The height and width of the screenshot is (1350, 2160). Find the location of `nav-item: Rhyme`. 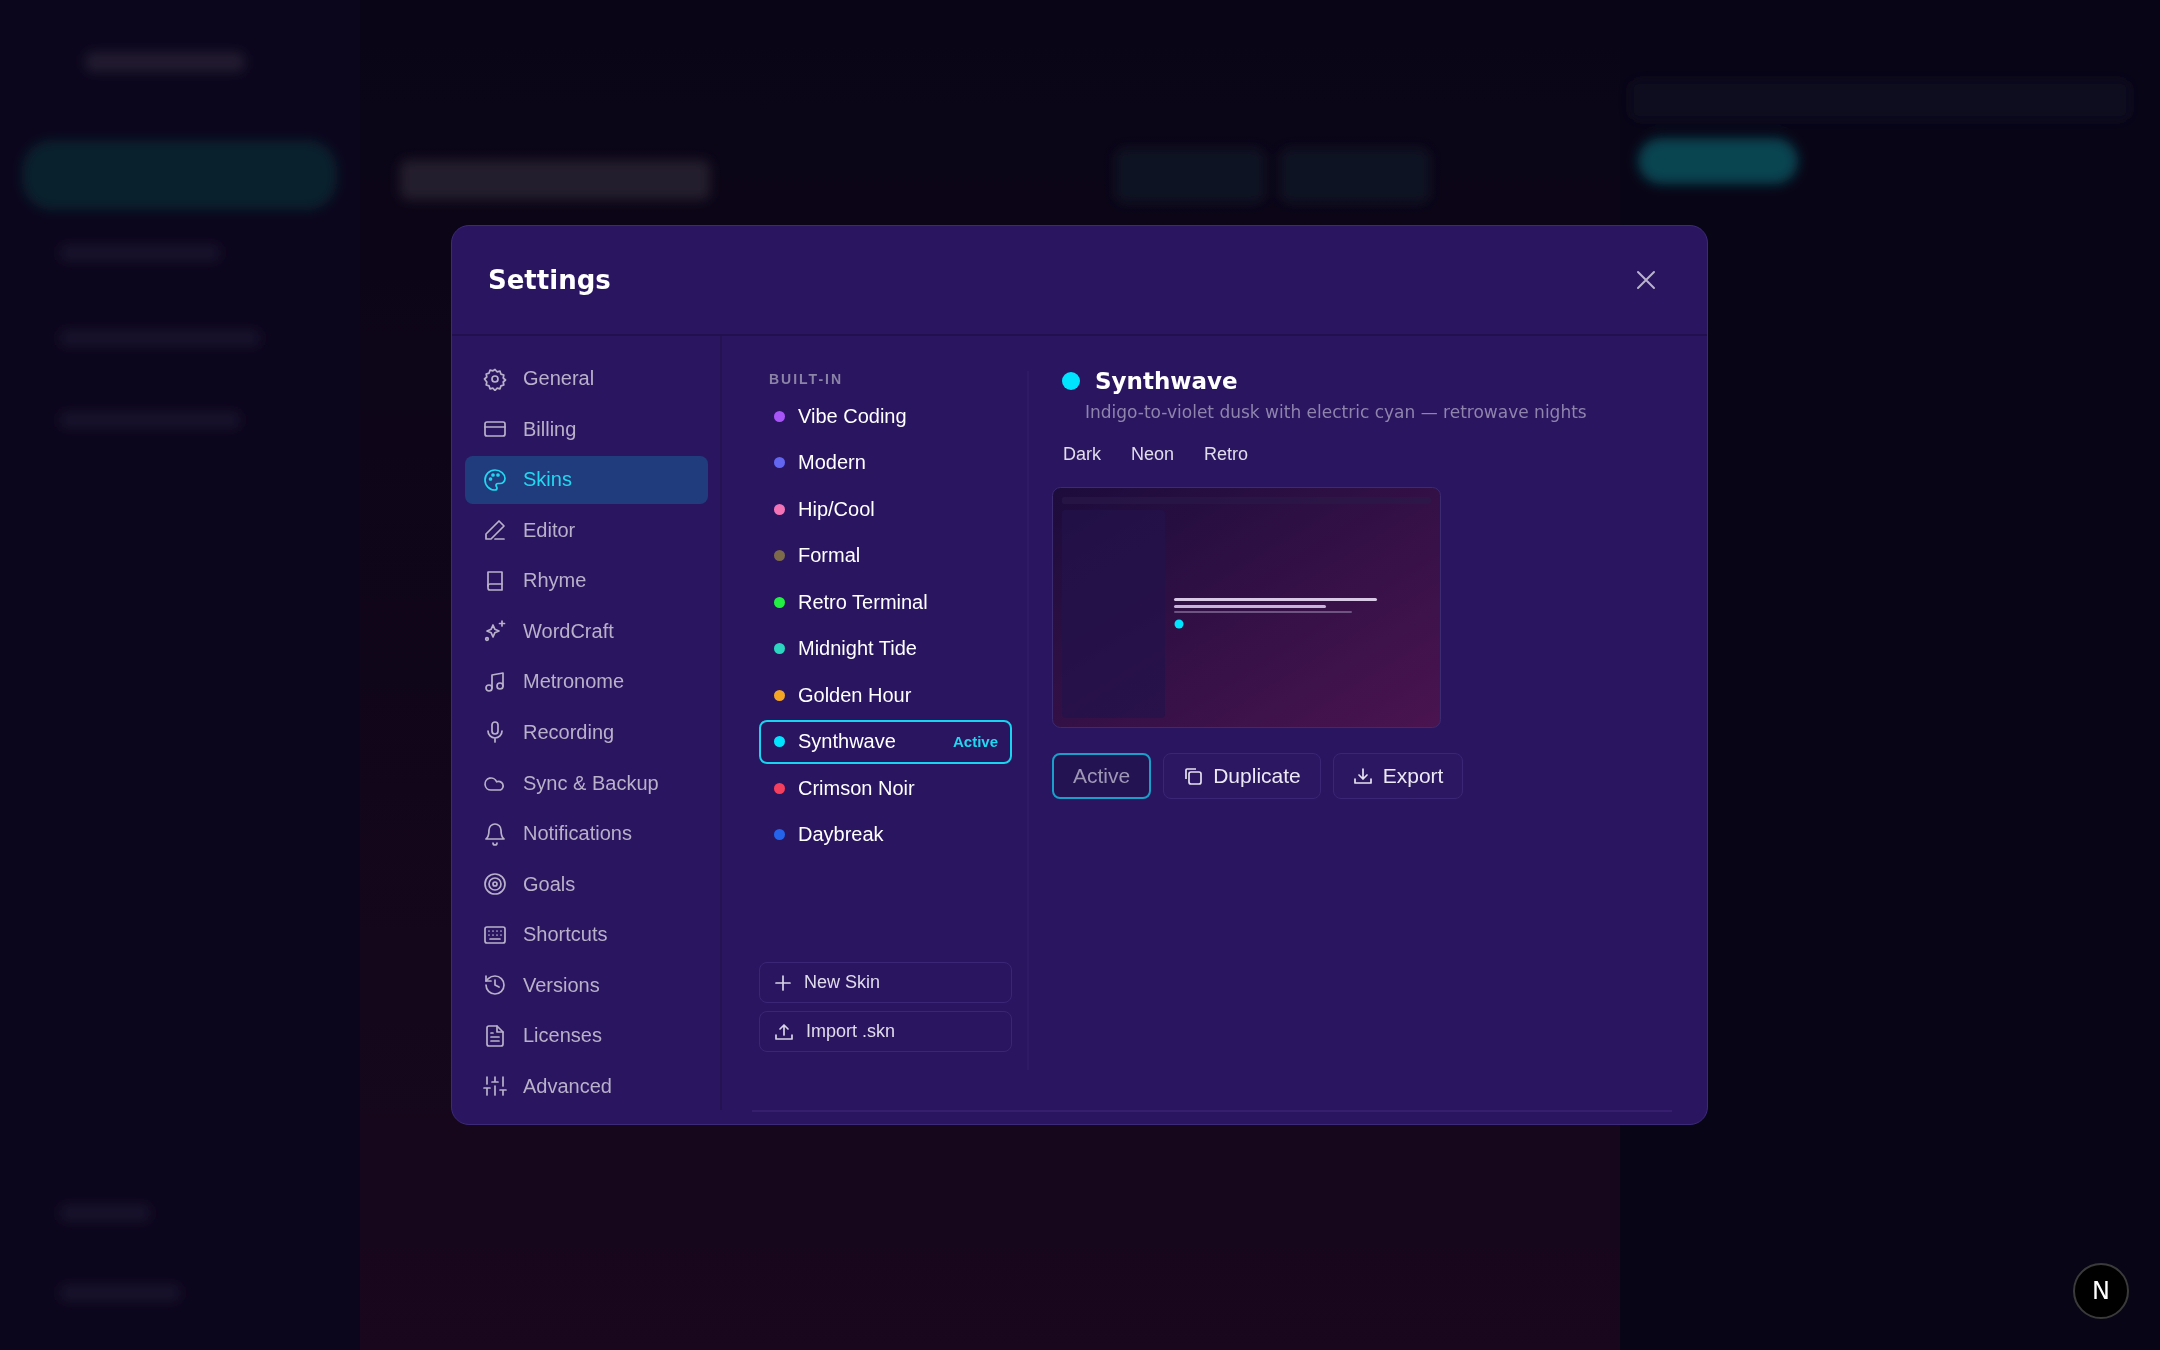

nav-item: Rhyme is located at coordinates (586, 581).